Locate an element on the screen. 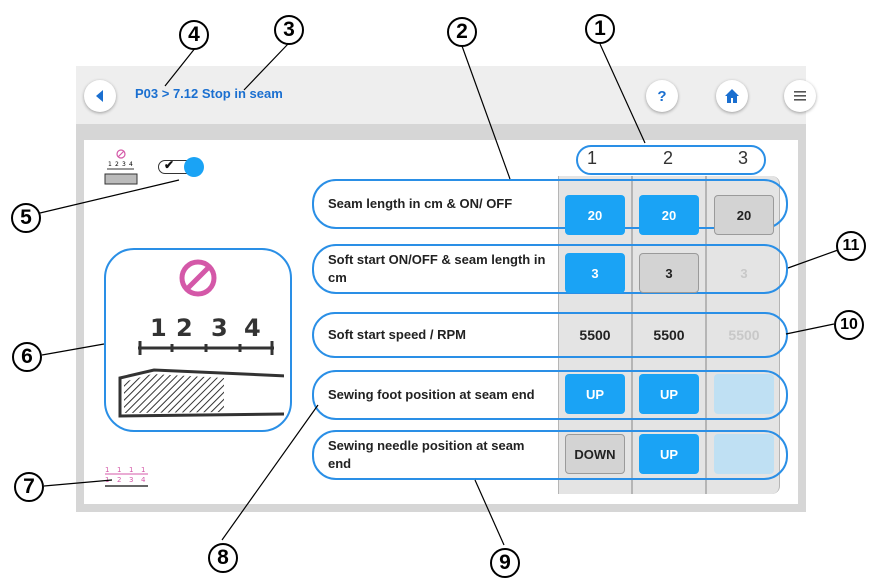 The height and width of the screenshot is (584, 878). callout-6: 6 is located at coordinates (27, 357).